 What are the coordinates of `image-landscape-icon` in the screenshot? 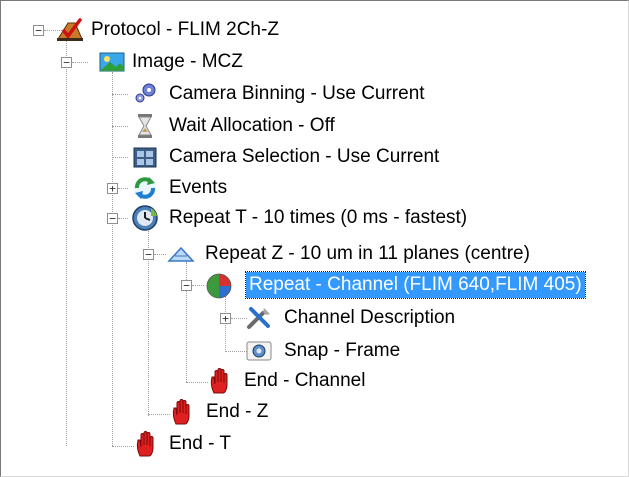 It's located at (112, 62).